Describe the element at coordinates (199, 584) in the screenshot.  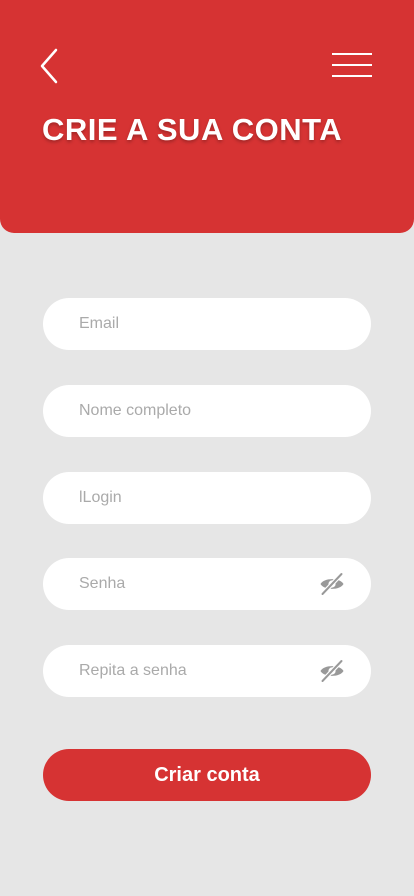
I see `password-input` at that location.